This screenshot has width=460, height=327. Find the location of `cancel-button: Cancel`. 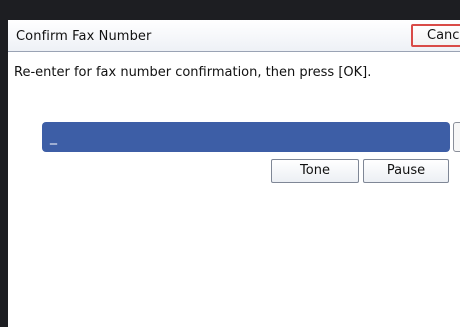

cancel-button: Cancel is located at coordinates (435, 35).